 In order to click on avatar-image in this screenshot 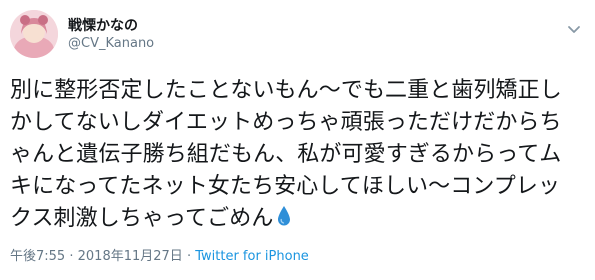, I will do `click(34, 34)`.